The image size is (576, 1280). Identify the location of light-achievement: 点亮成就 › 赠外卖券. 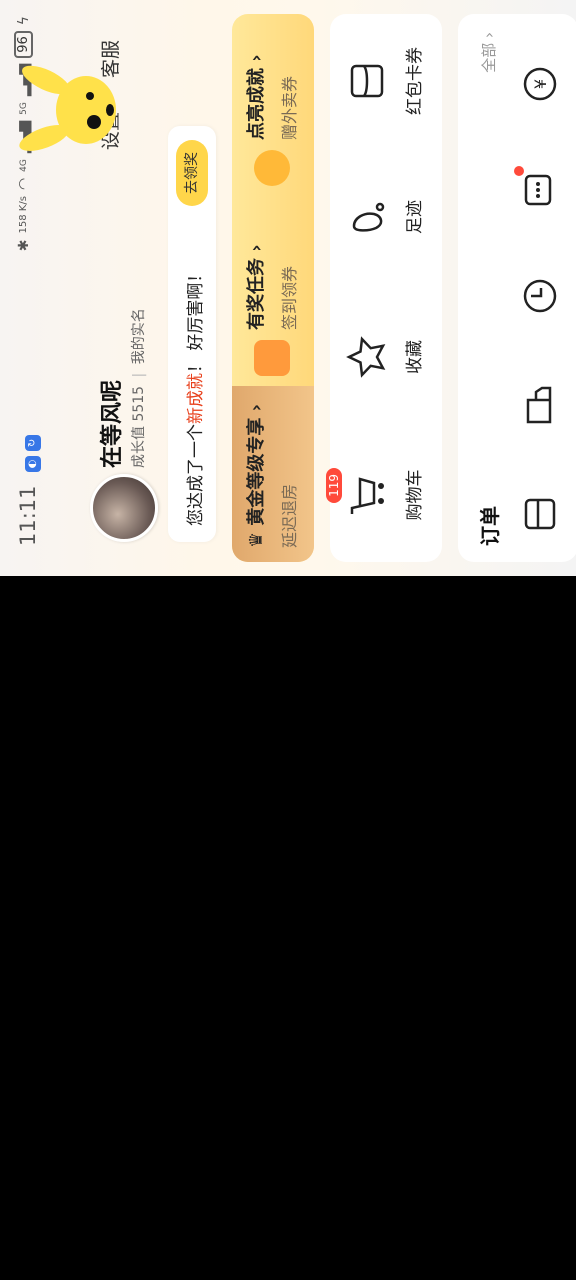
(273, 101).